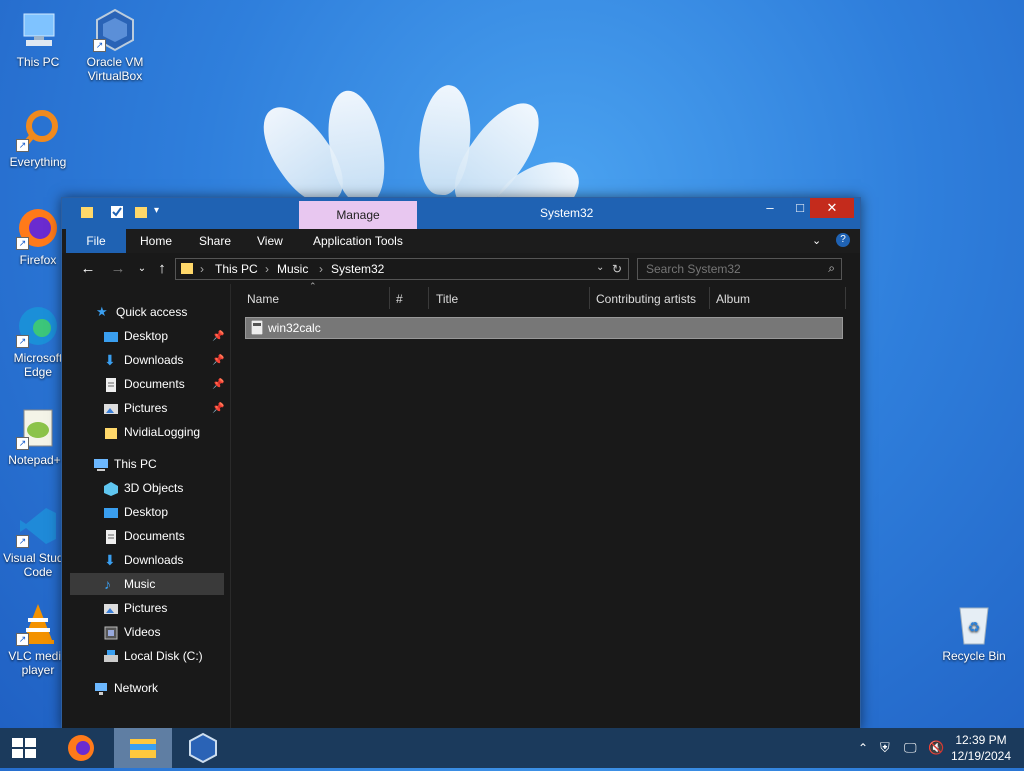  I want to click on column-header-album: Album, so click(733, 299).